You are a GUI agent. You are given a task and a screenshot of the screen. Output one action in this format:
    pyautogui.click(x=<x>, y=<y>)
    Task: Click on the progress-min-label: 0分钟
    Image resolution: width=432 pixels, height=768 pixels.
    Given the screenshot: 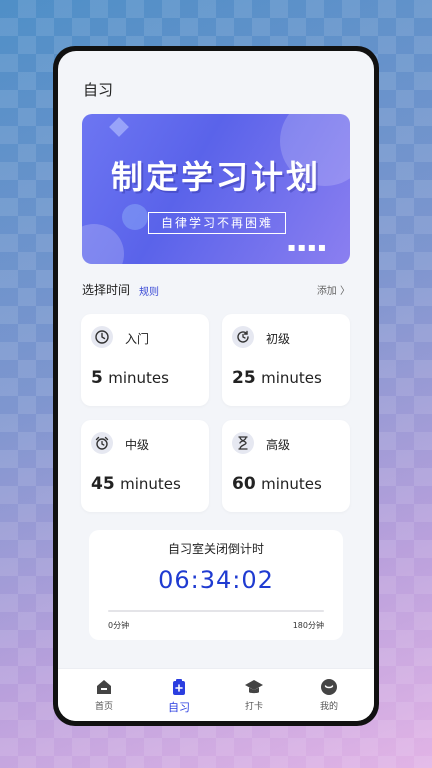 What is the action you would take?
    pyautogui.click(x=119, y=625)
    